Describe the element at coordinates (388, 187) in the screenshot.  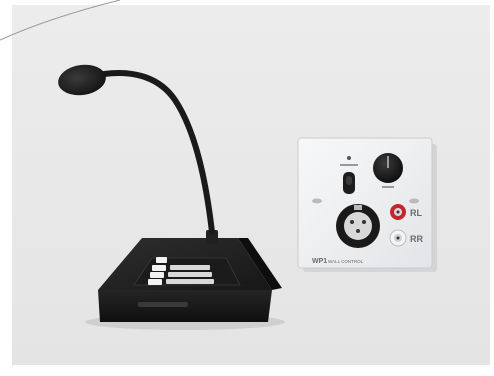
I see `volume-label` at that location.